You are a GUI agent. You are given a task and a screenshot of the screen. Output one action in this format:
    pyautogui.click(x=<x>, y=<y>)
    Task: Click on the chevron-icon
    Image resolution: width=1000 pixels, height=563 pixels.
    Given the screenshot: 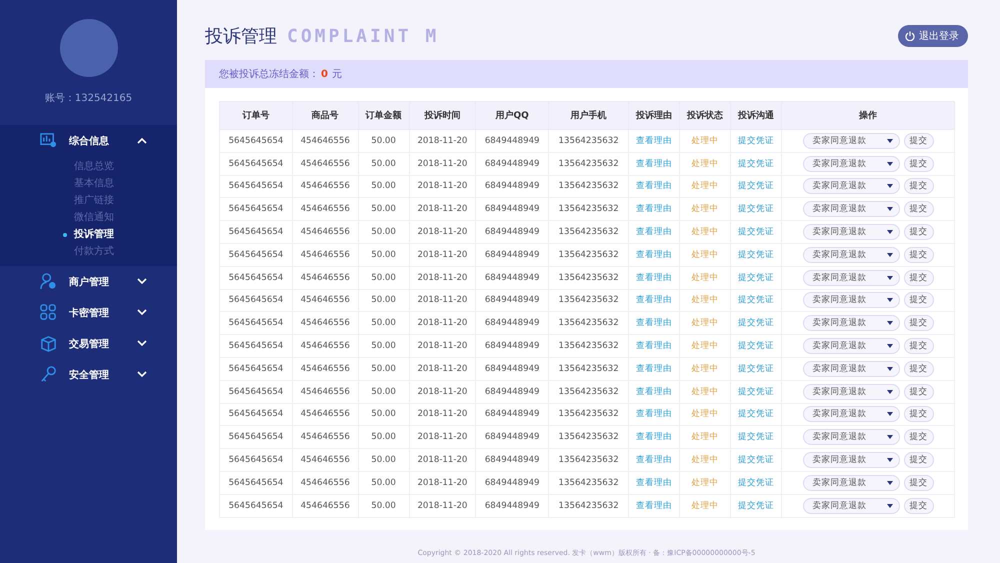 What is the action you would take?
    pyautogui.click(x=142, y=281)
    